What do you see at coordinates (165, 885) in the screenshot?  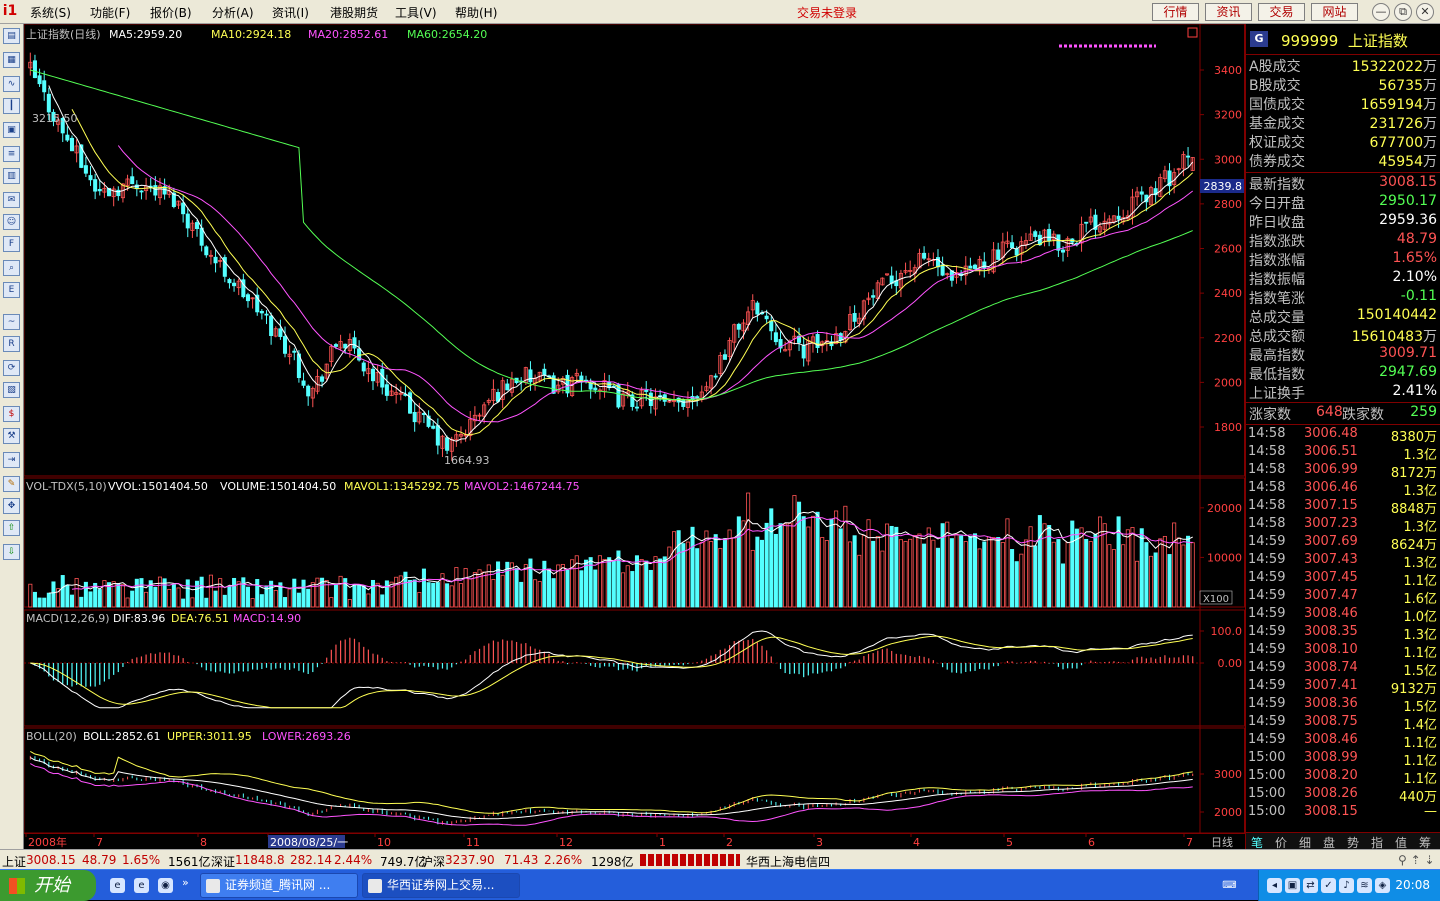 I see `media-quicklaunch-icon: ◉` at bounding box center [165, 885].